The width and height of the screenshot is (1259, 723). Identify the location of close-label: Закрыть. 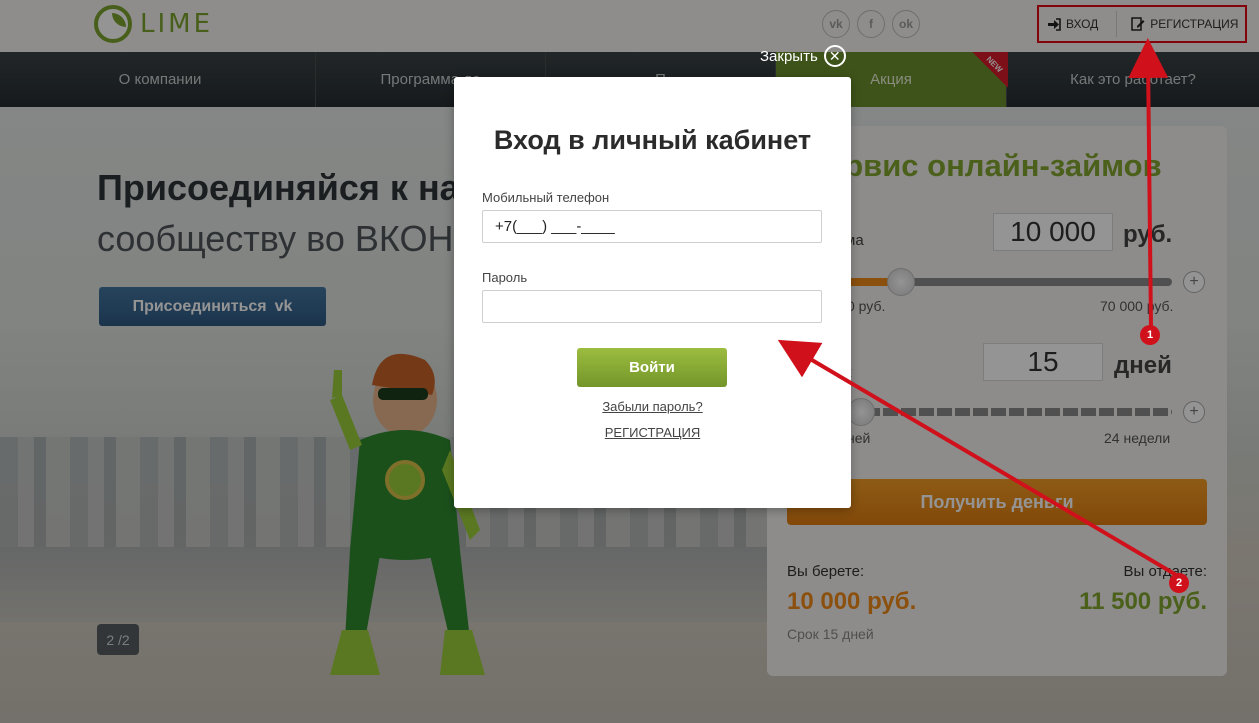
(789, 56).